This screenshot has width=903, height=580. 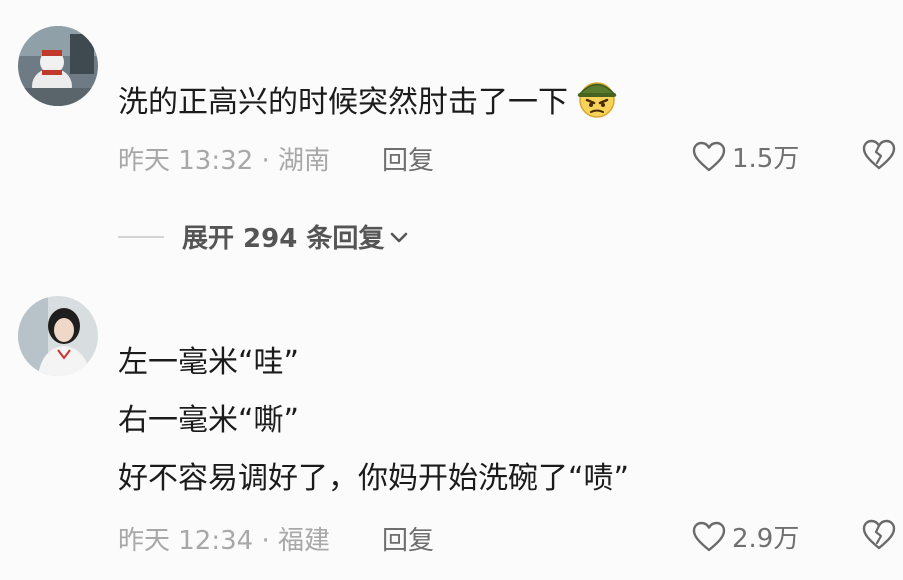 I want to click on comment-text: 右一毫米“嘶”, so click(x=208, y=421).